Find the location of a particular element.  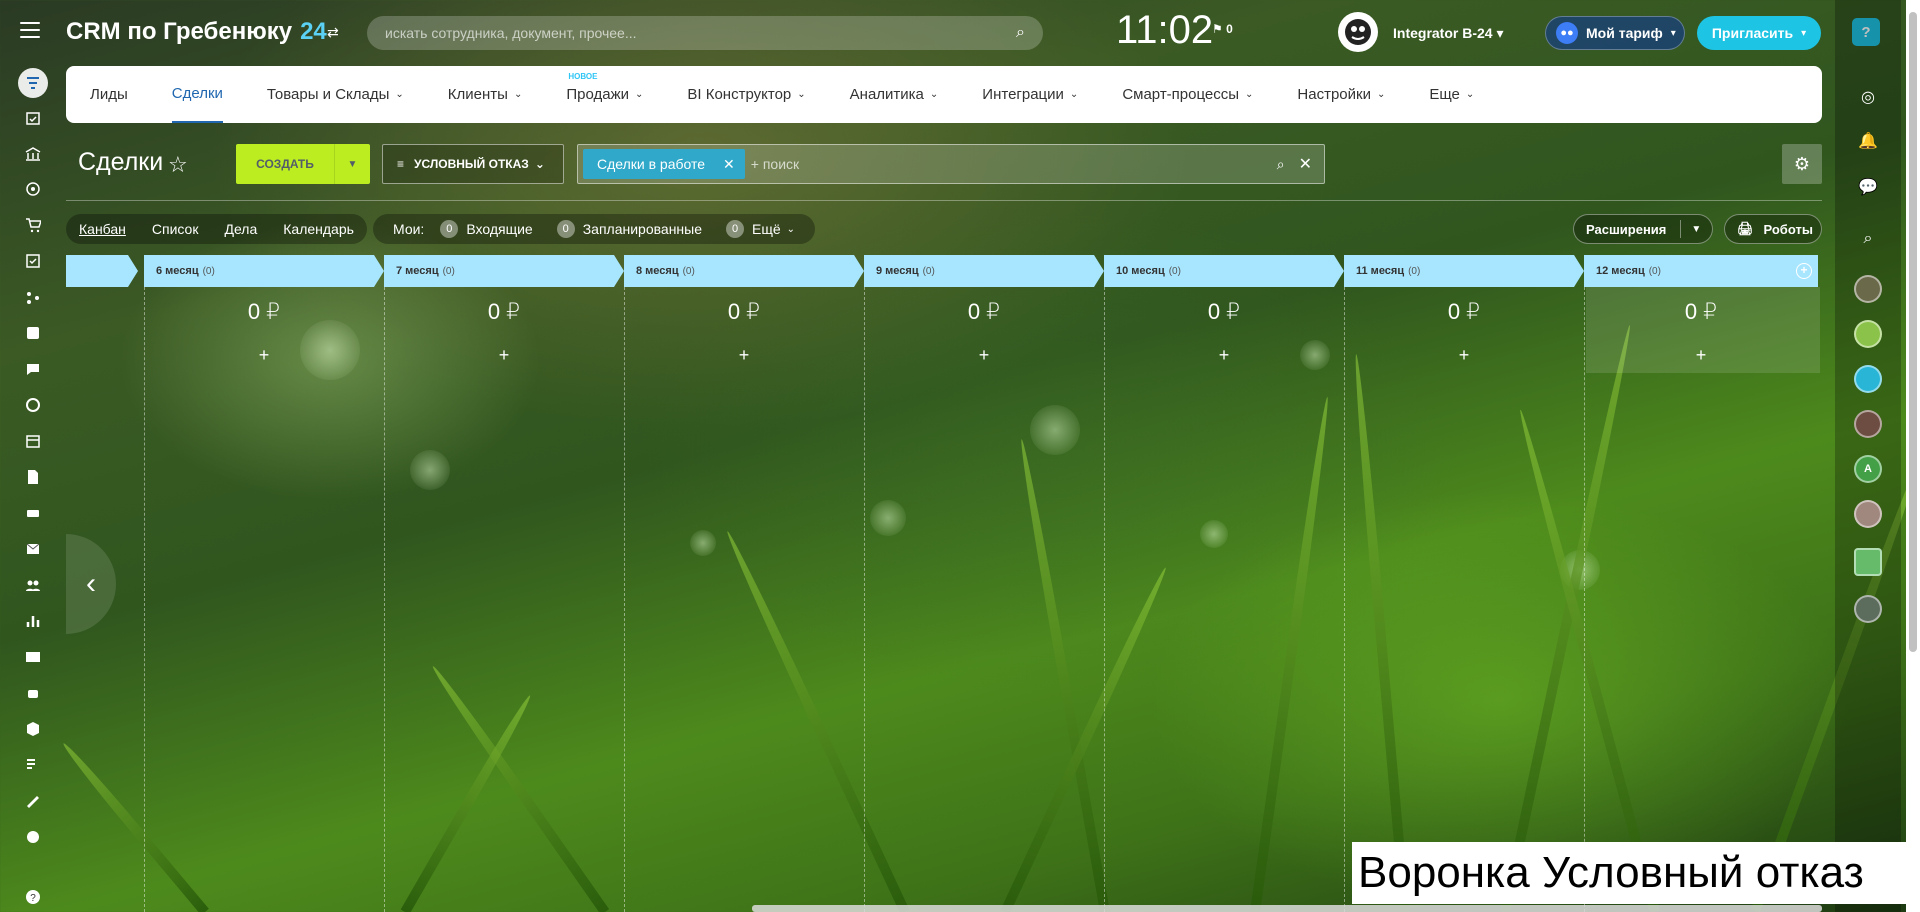

copilot-icon: ◎ is located at coordinates (1868, 97).